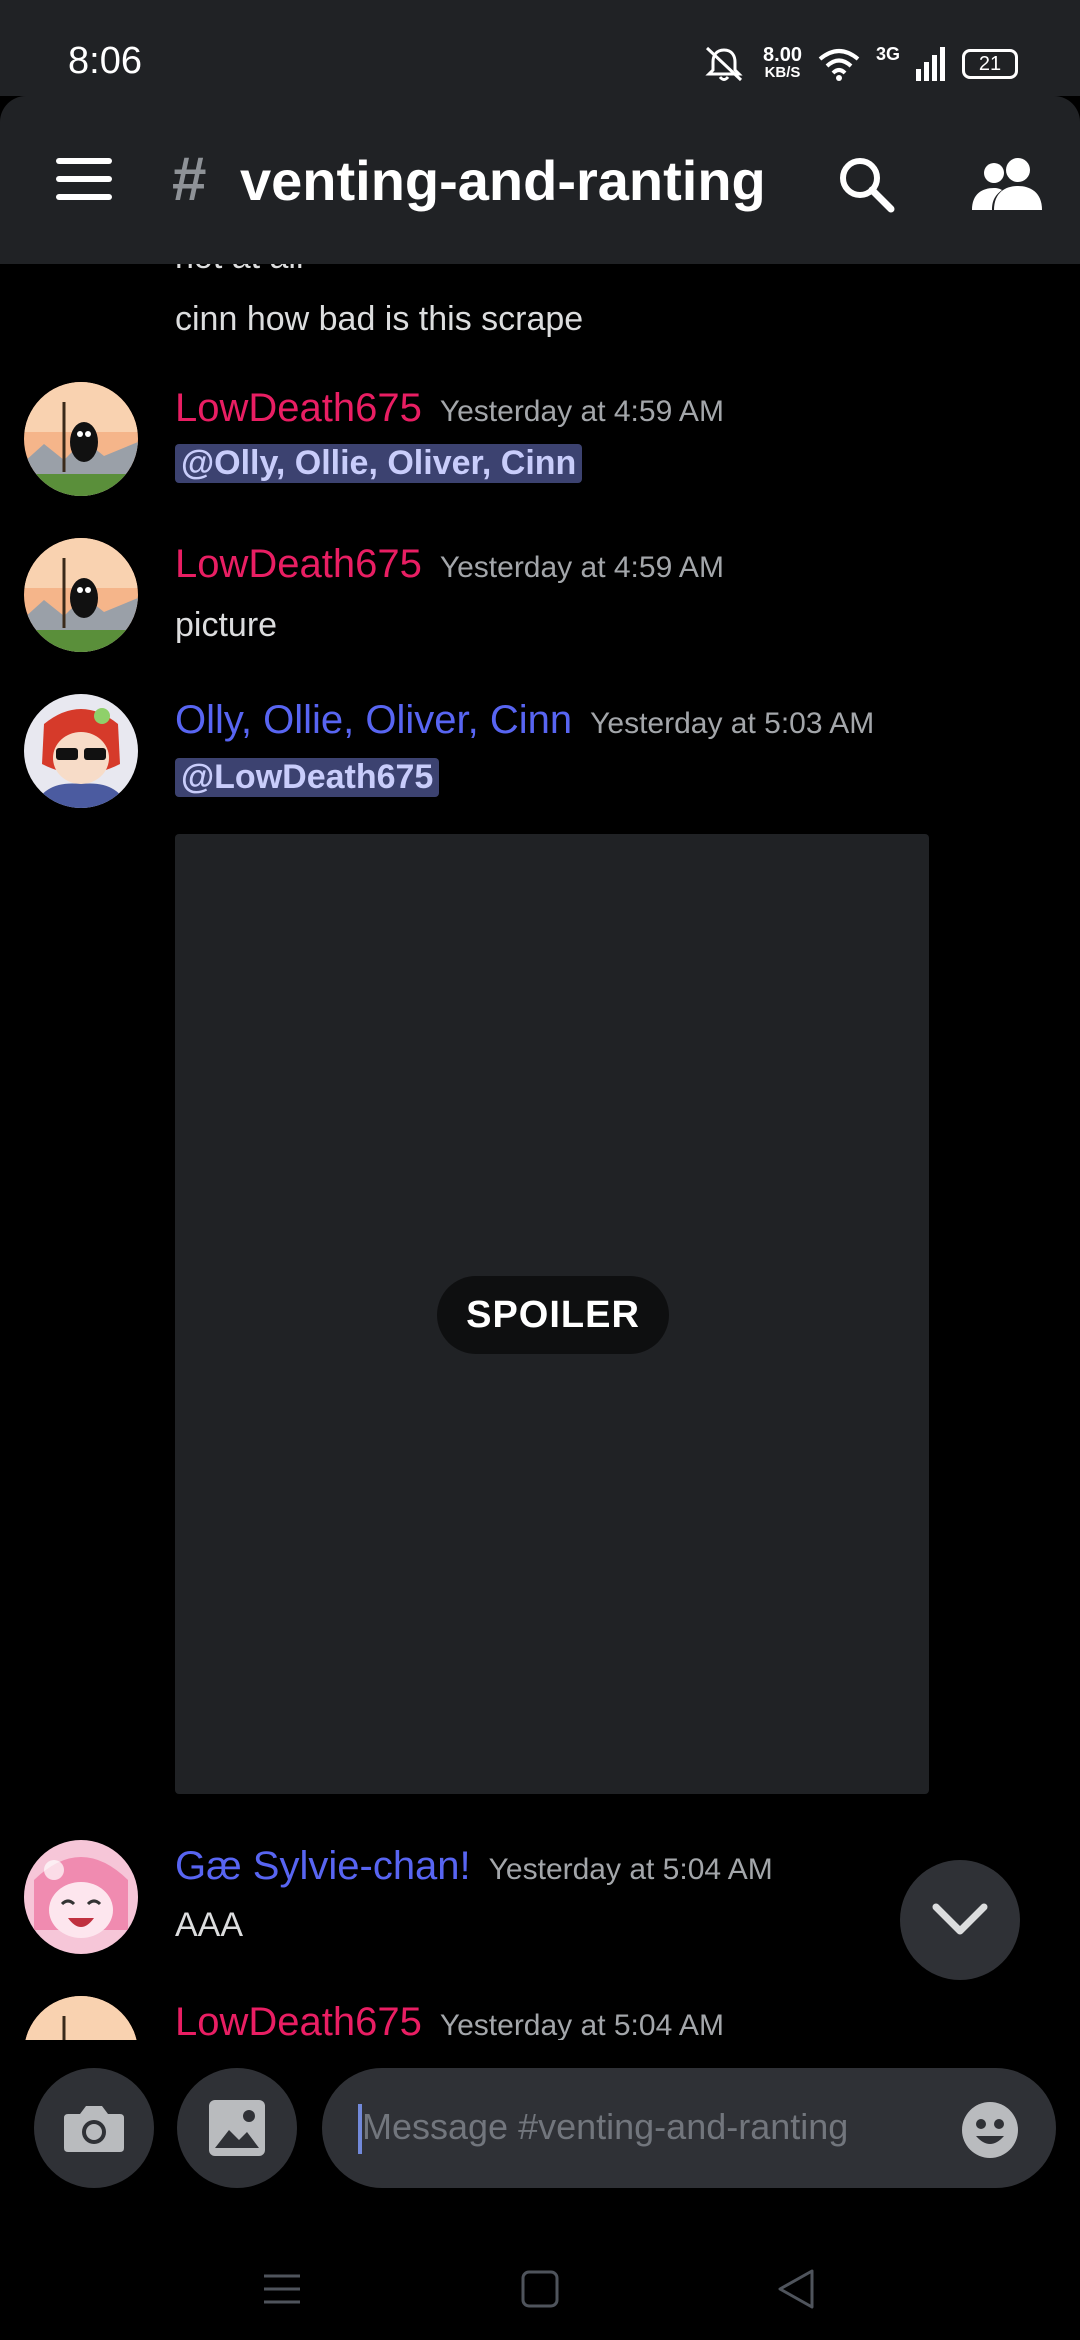  What do you see at coordinates (226, 625) in the screenshot?
I see `message-text: picture` at bounding box center [226, 625].